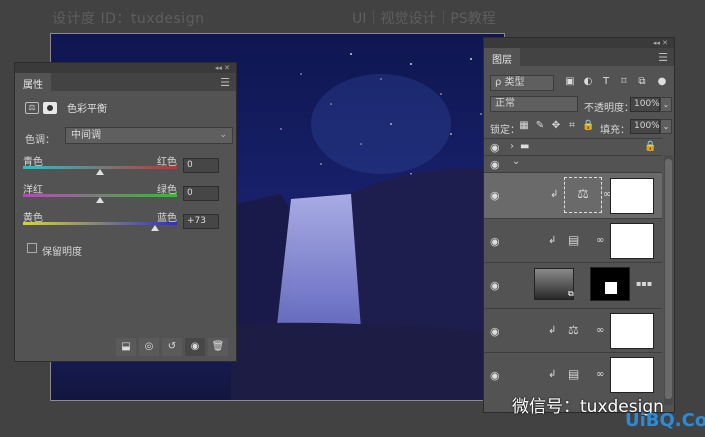 This screenshot has width=705, height=437. What do you see at coordinates (505, 103) in the screenshot?
I see `blend-mode-value: 正常` at bounding box center [505, 103].